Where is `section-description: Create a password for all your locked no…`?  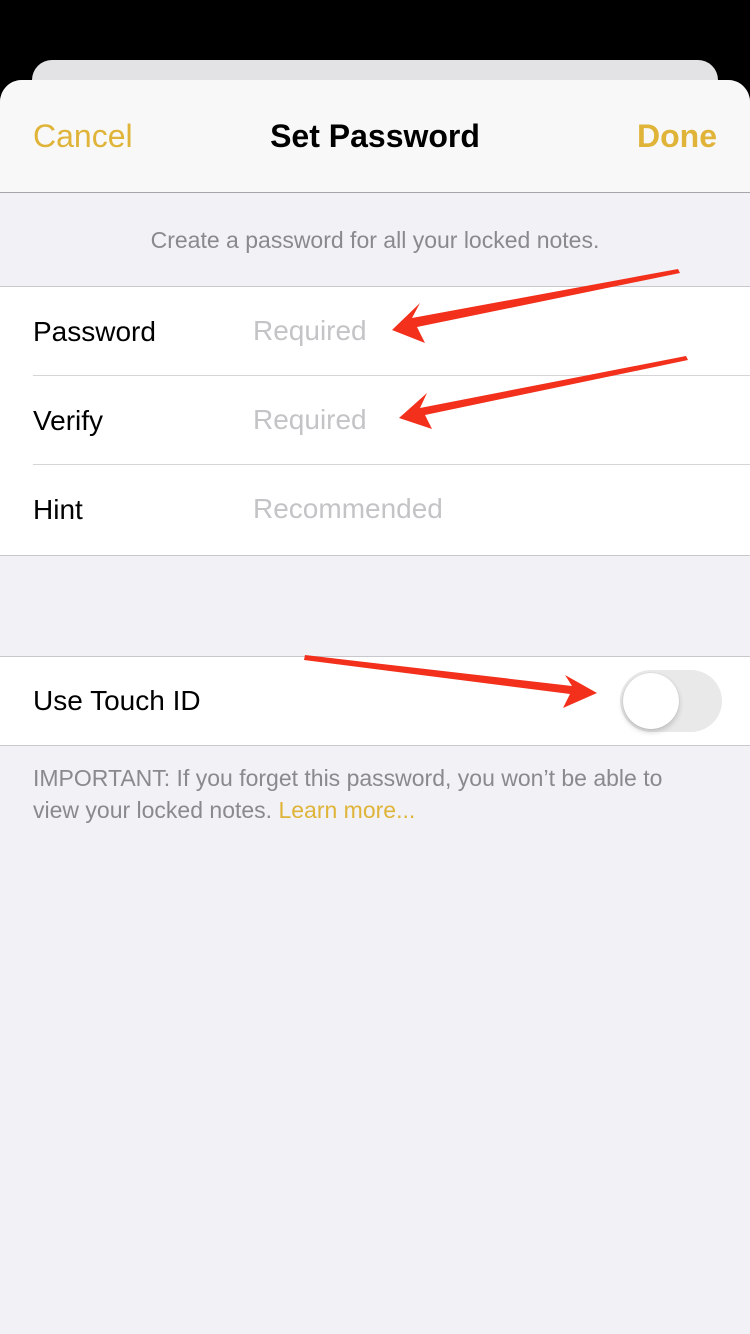
section-description: Create a password for all your locked no… is located at coordinates (375, 240).